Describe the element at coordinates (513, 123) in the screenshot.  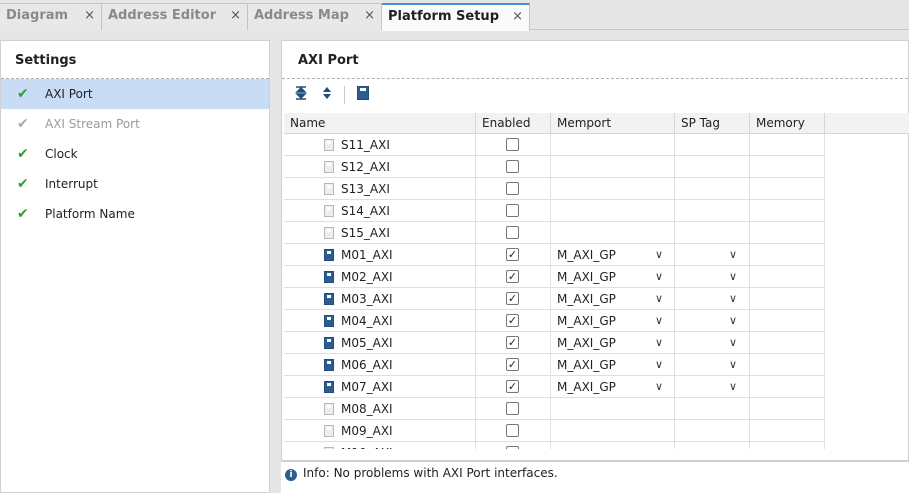
I see `column-header-enabled: Enabled` at that location.